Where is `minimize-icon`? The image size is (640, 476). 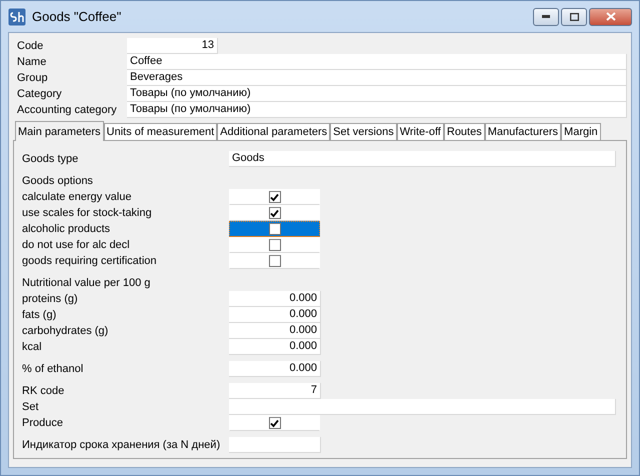
minimize-icon is located at coordinates (546, 16).